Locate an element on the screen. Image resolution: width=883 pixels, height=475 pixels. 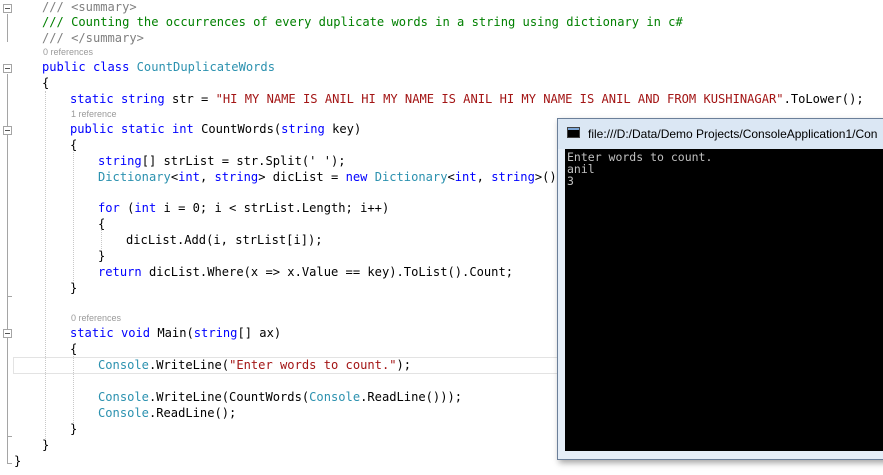
code-lens-main-references: 0 references is located at coordinates (96, 318).